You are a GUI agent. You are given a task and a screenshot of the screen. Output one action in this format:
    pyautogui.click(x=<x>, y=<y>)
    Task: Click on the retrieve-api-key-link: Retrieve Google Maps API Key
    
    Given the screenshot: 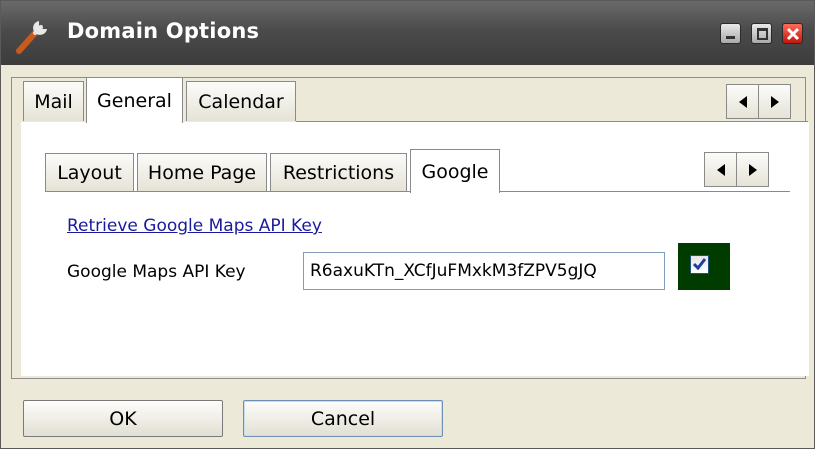 What is the action you would take?
    pyautogui.click(x=194, y=226)
    